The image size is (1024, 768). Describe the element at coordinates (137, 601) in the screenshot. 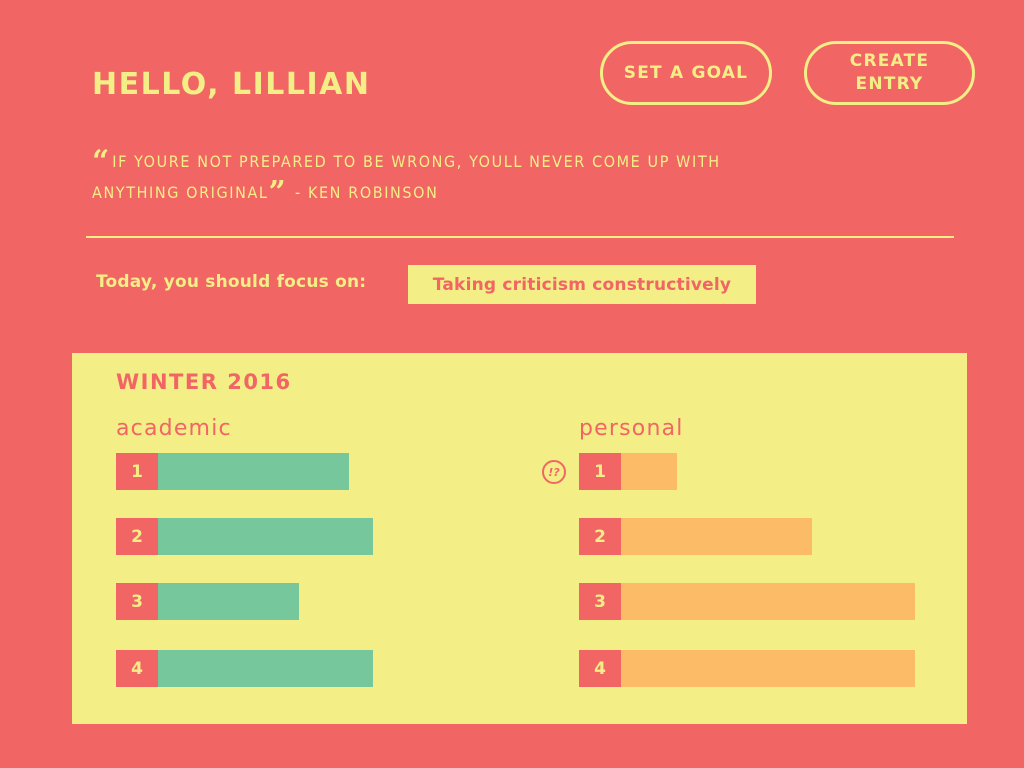

I see `academic-bar-number: 3` at that location.